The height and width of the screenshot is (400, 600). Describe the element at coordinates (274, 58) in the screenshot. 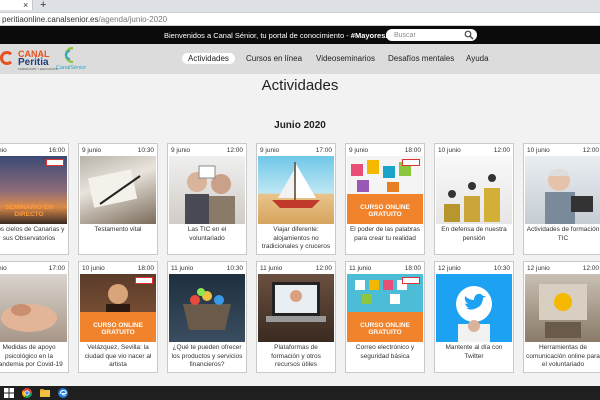

I see `nav-cursos-en-linea: Cursos en línea` at that location.